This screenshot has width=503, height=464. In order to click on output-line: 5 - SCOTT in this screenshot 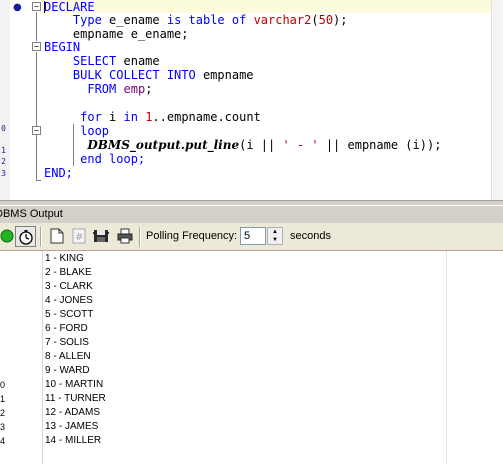, I will do `click(69, 314)`.